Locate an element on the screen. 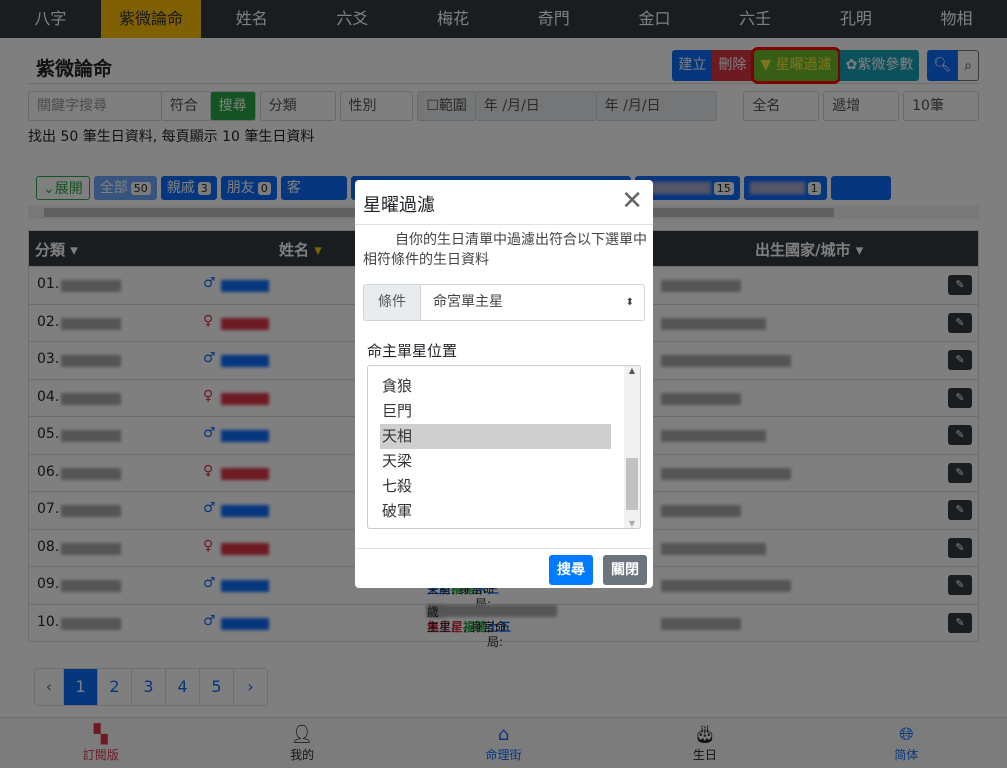 This screenshot has height=768, width=1007. modal-close-button: 關閉 is located at coordinates (625, 570).